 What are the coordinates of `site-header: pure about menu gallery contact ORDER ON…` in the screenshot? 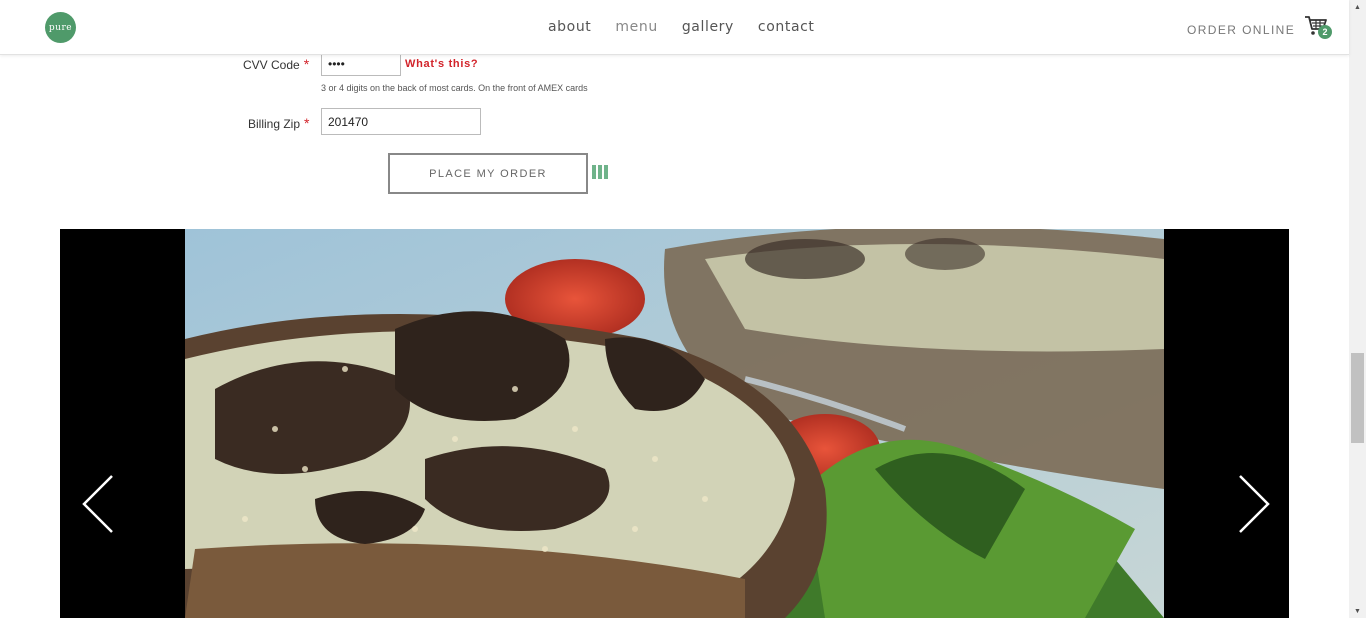 It's located at (674, 27).